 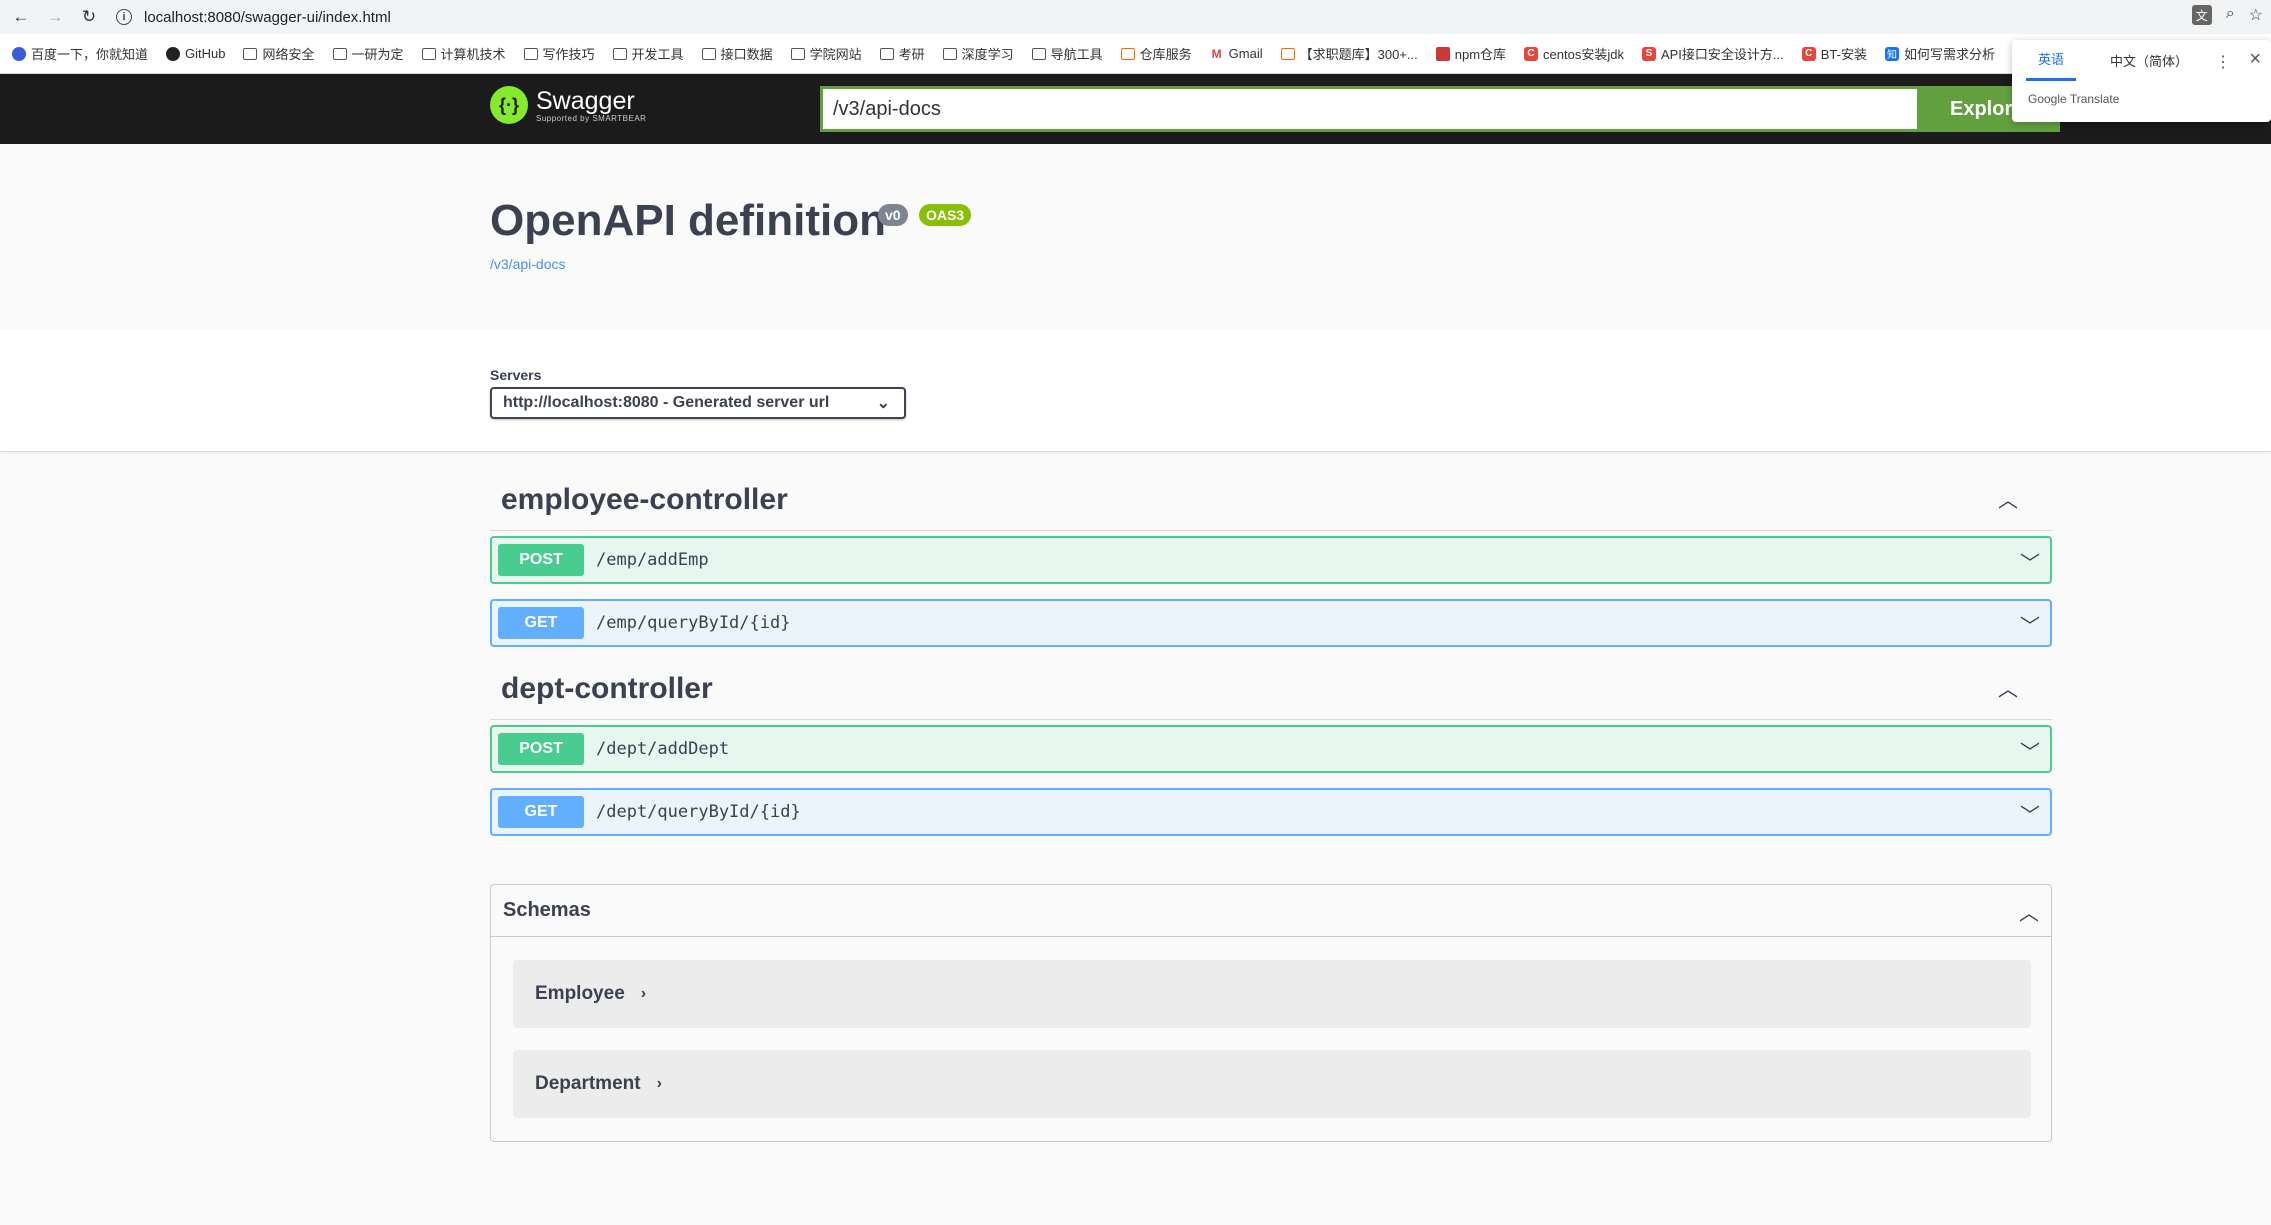 What do you see at coordinates (978, 53) in the screenshot?
I see `bookmark-folder: 深度学习` at bounding box center [978, 53].